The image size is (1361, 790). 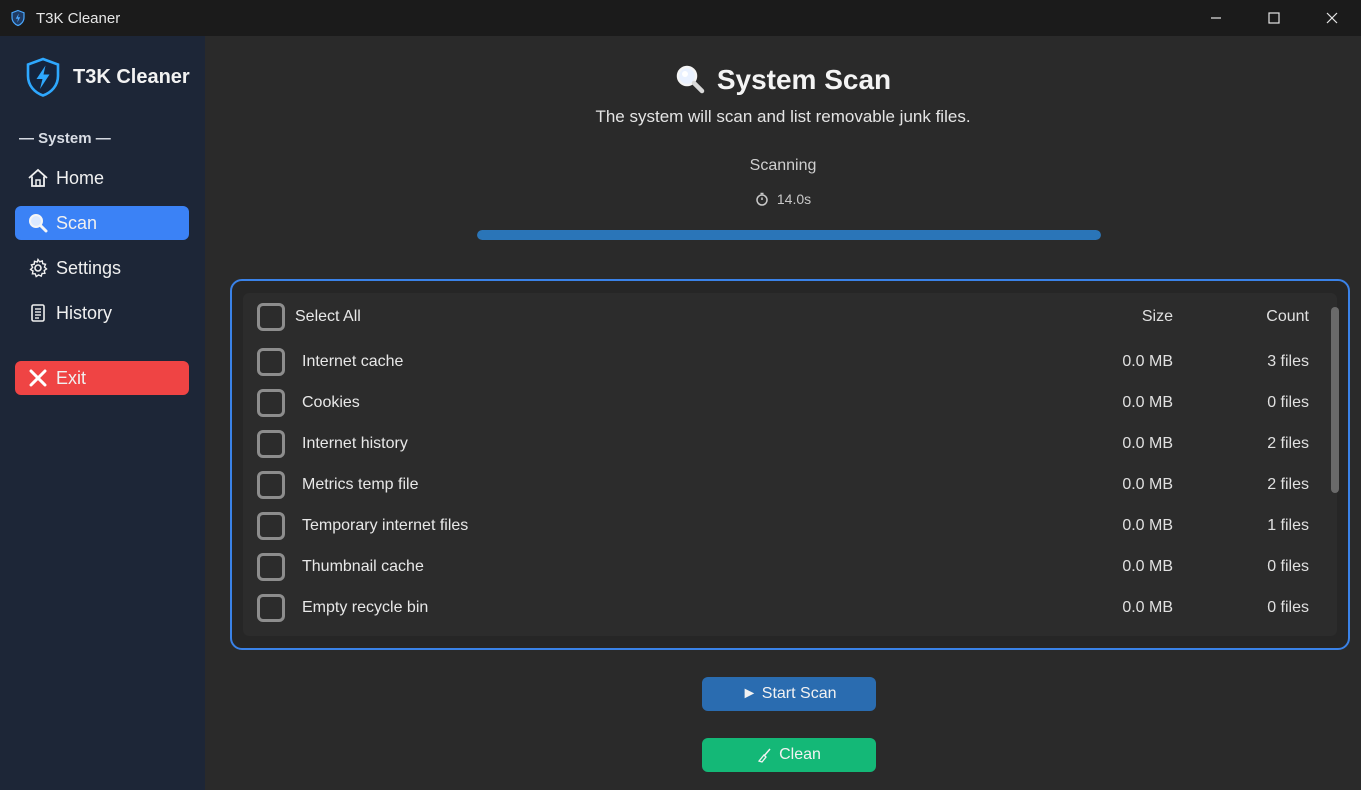 What do you see at coordinates (1287, 316) in the screenshot?
I see `count-column-header: Count` at bounding box center [1287, 316].